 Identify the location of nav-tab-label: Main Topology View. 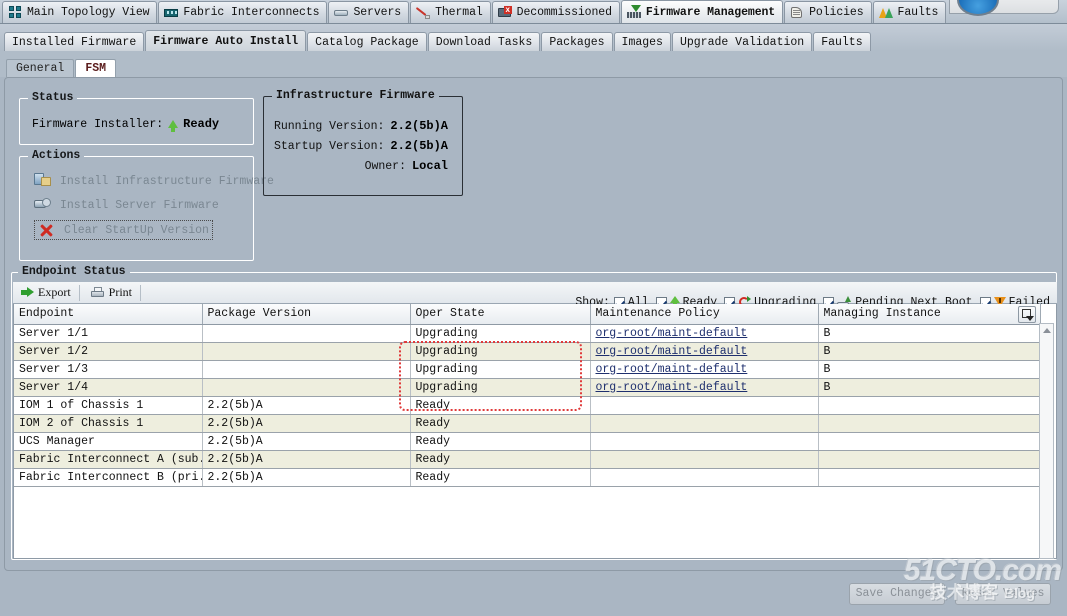
(88, 12).